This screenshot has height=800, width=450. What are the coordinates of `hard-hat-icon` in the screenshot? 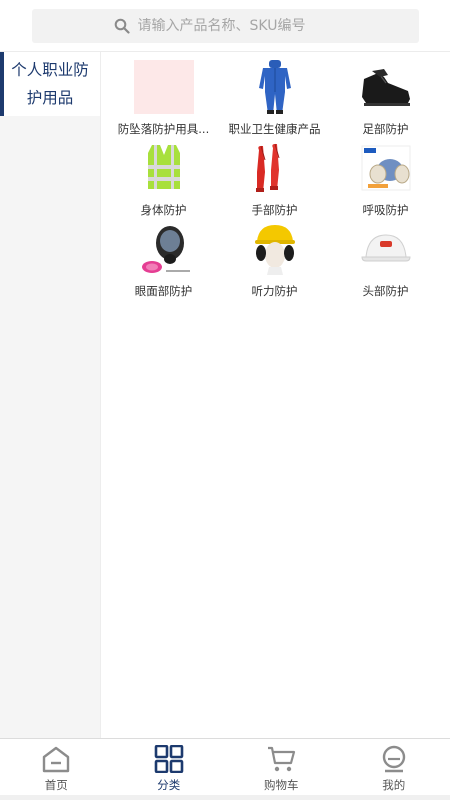 It's located at (386, 249).